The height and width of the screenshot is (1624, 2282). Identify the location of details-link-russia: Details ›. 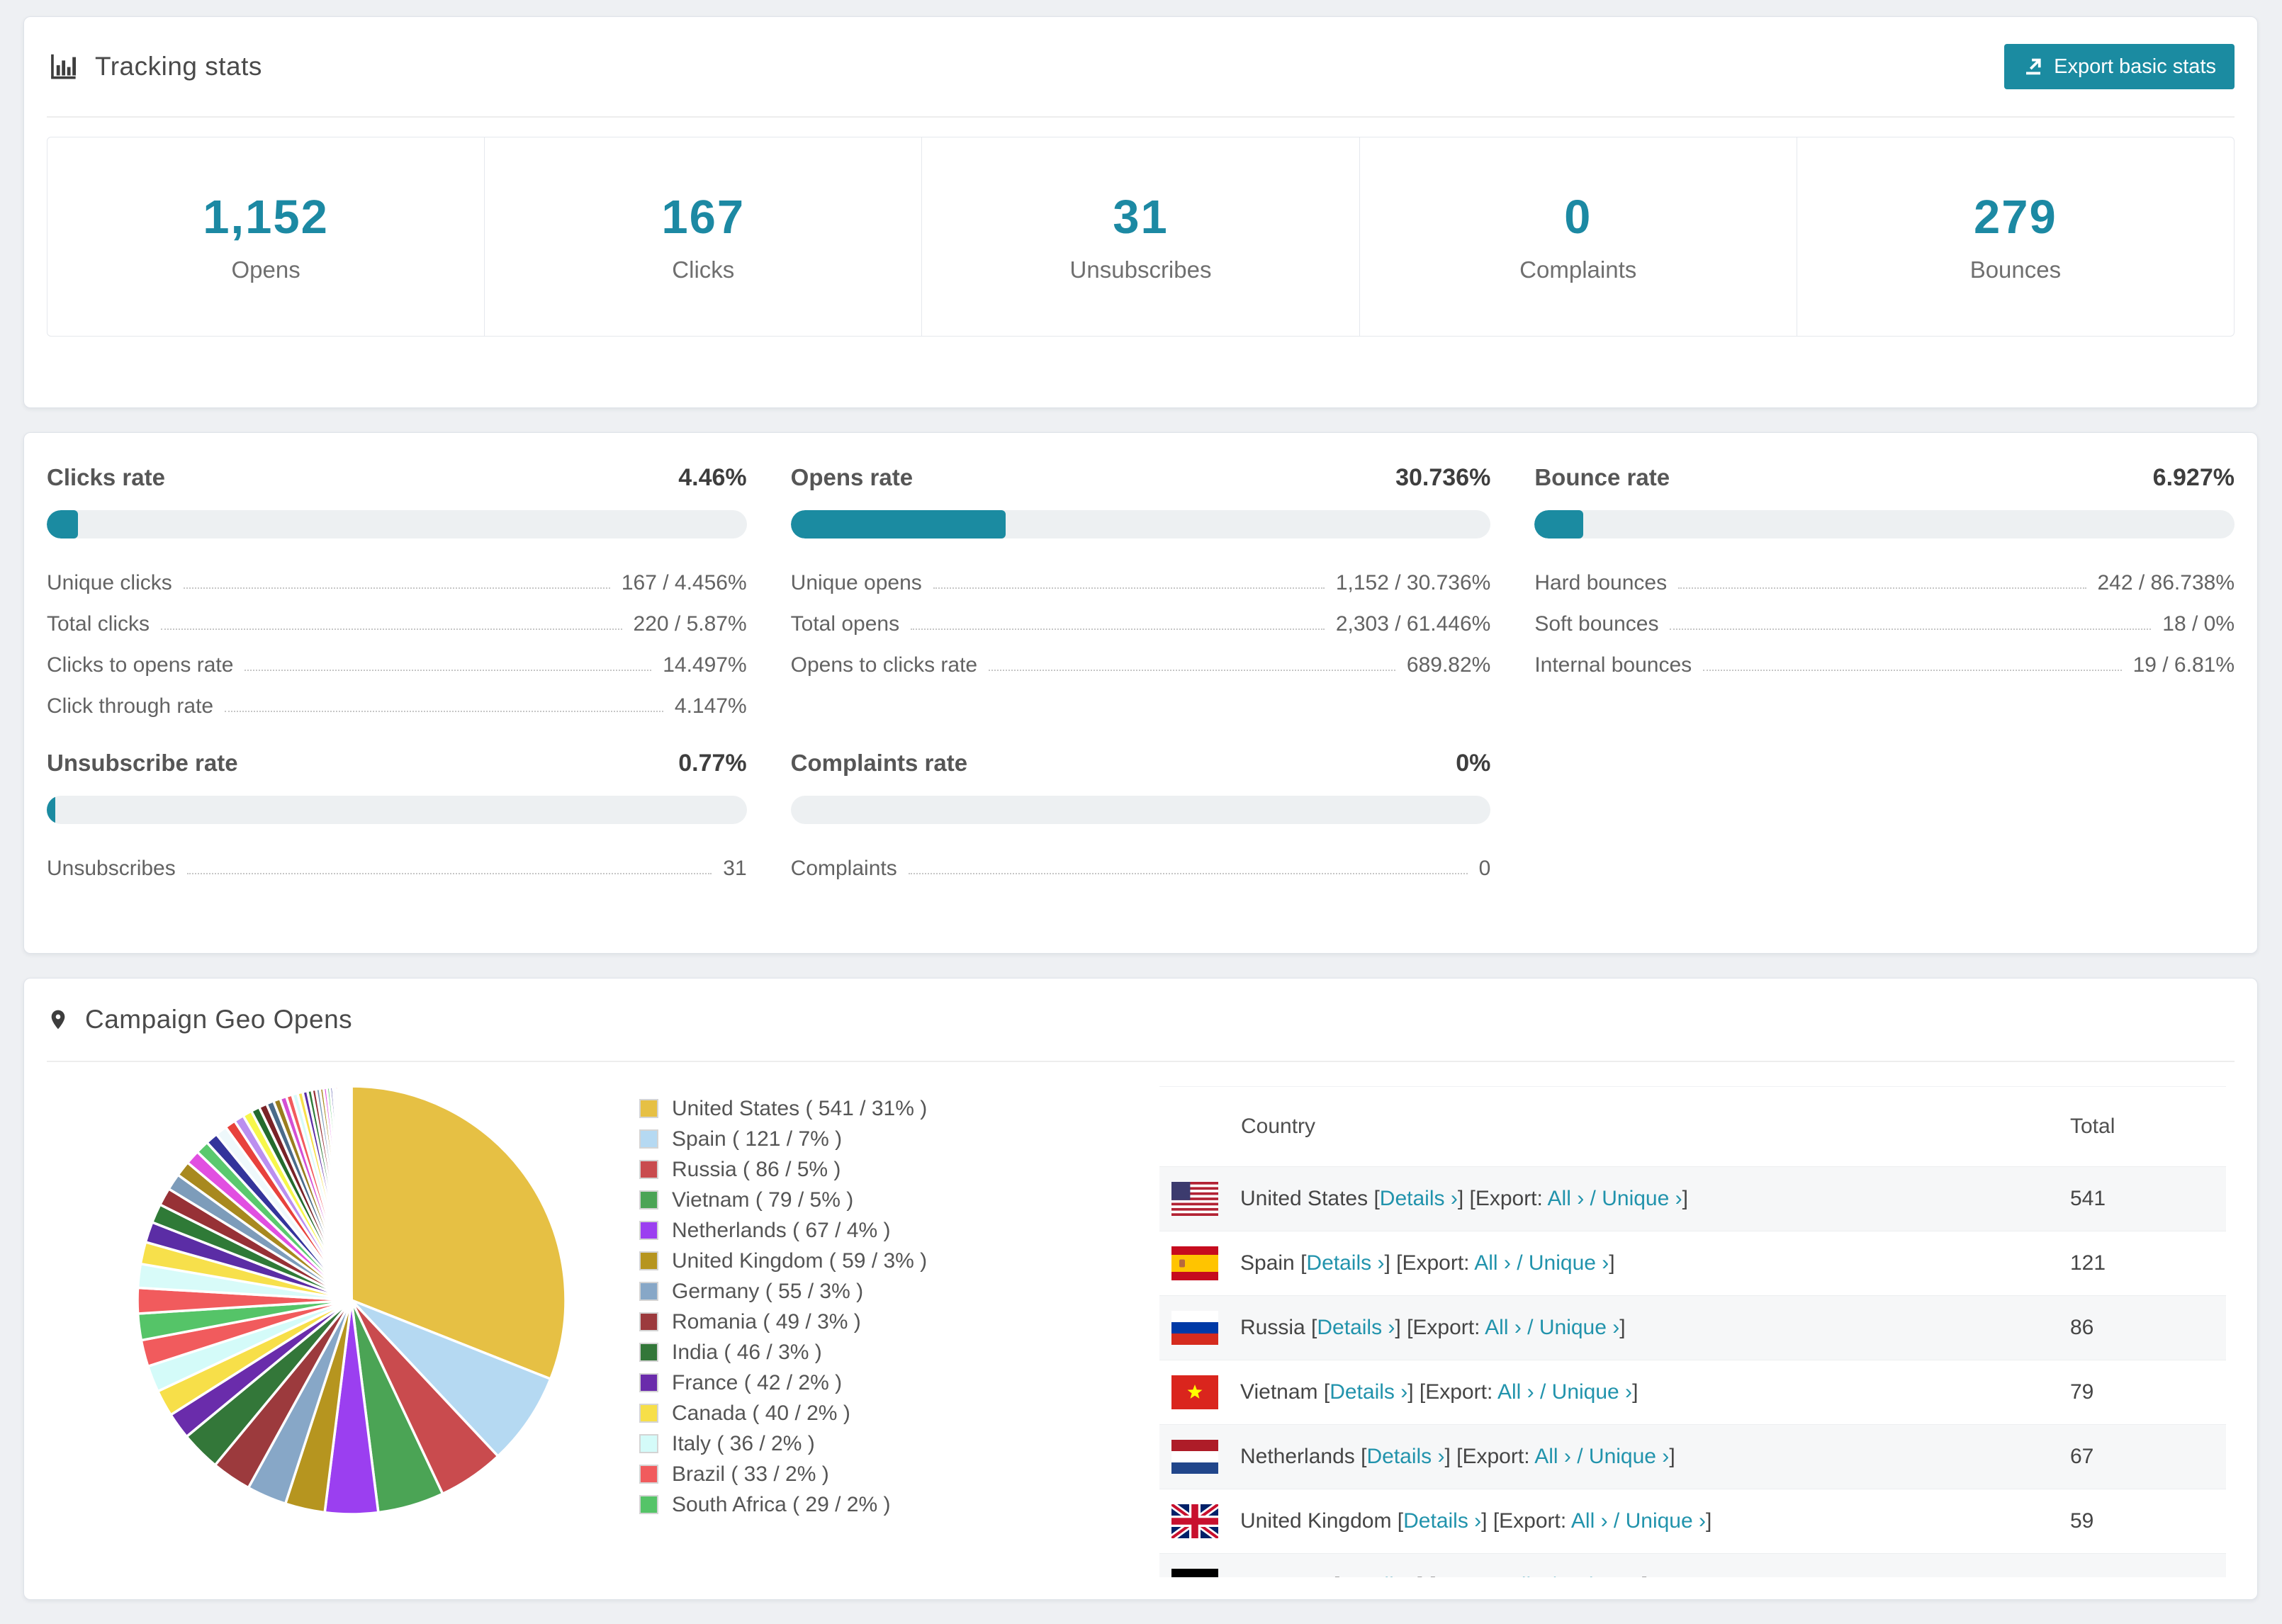
(1356, 1327).